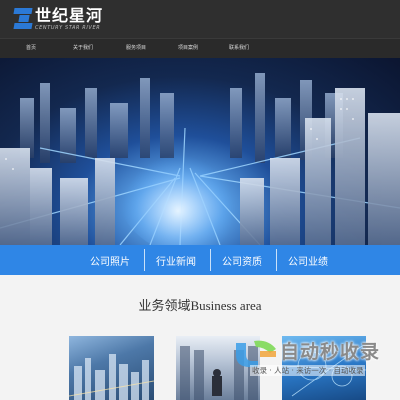 The width and height of the screenshot is (400, 400). I want to click on section-title: 业务领域Business area, so click(200, 305).